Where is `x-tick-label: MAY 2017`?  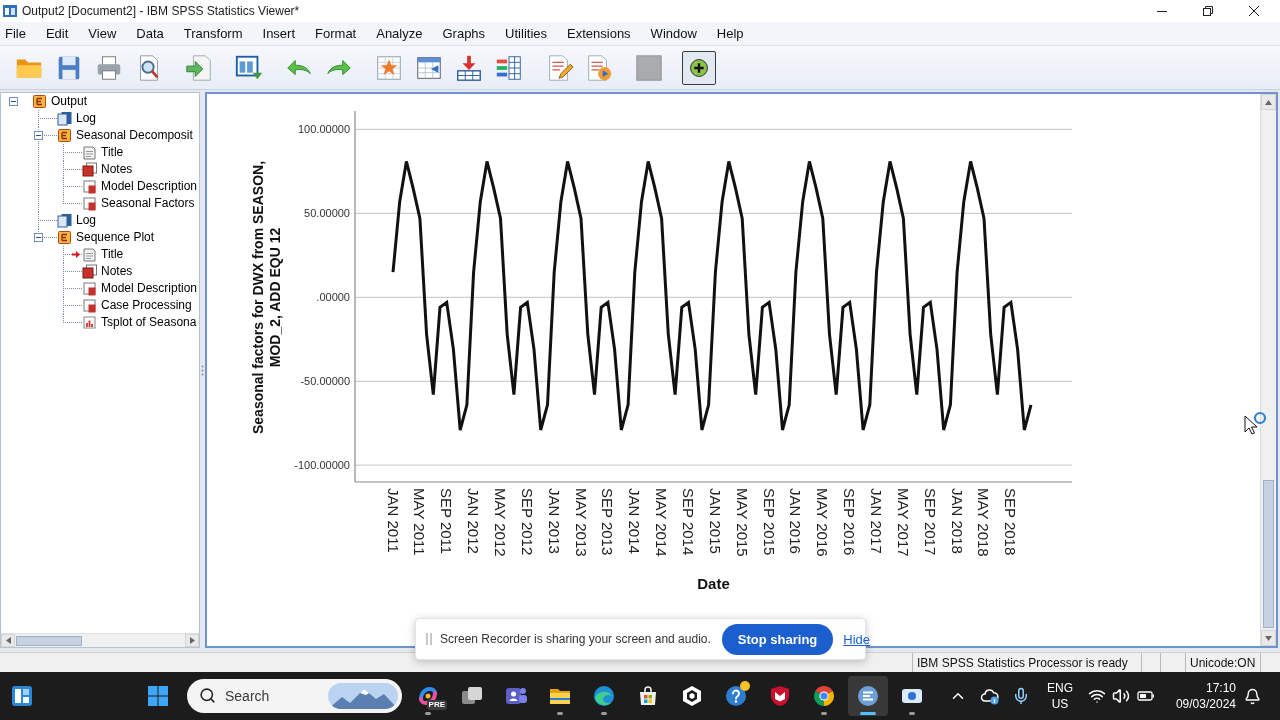
x-tick-label: MAY 2017 is located at coordinates (903, 522).